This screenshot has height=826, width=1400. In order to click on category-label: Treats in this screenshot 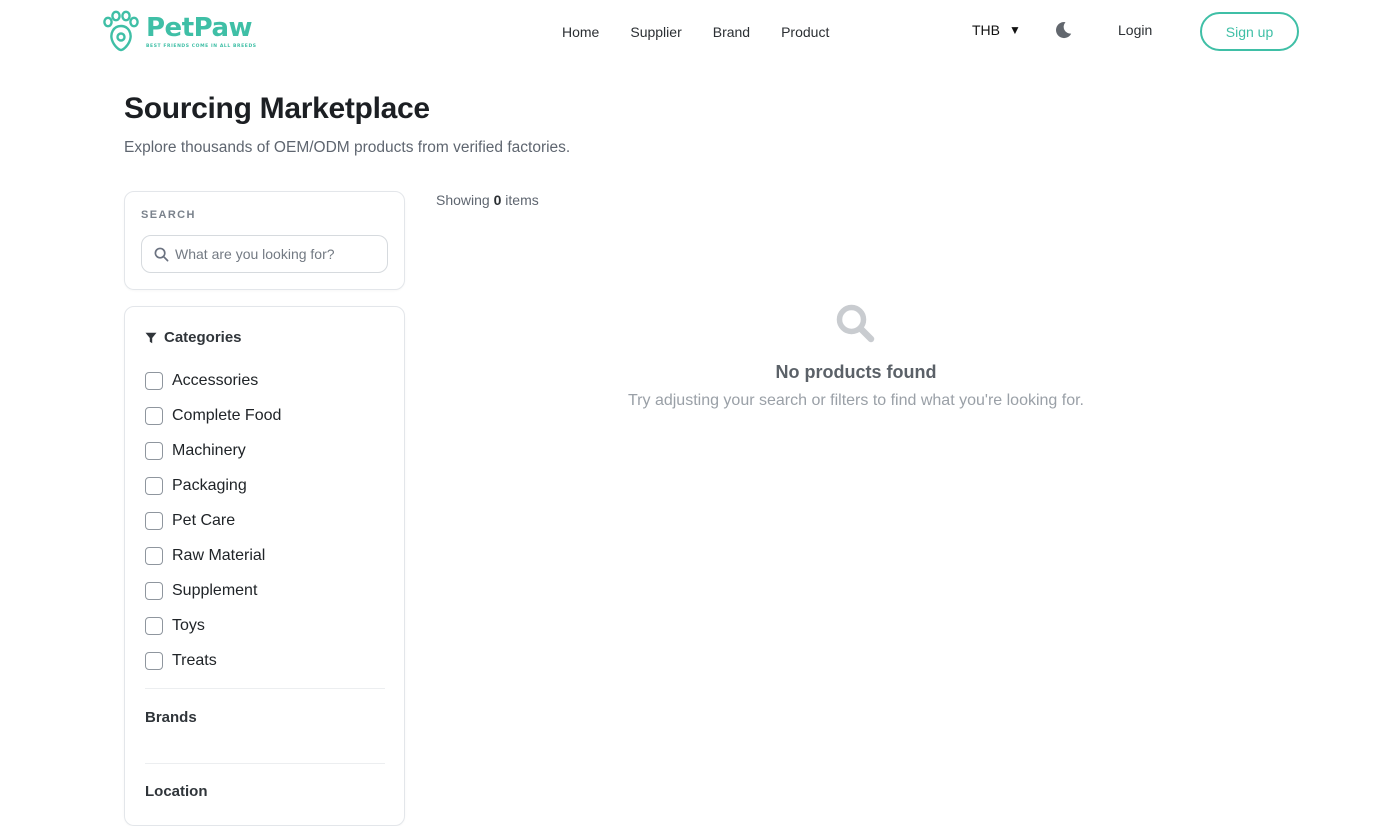, I will do `click(194, 660)`.